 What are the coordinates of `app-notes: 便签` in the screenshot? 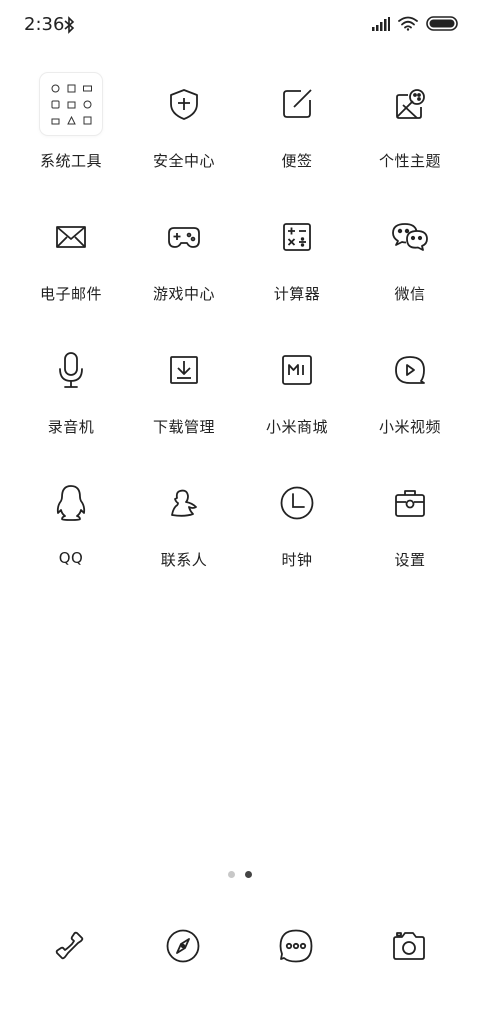 It's located at (297, 121).